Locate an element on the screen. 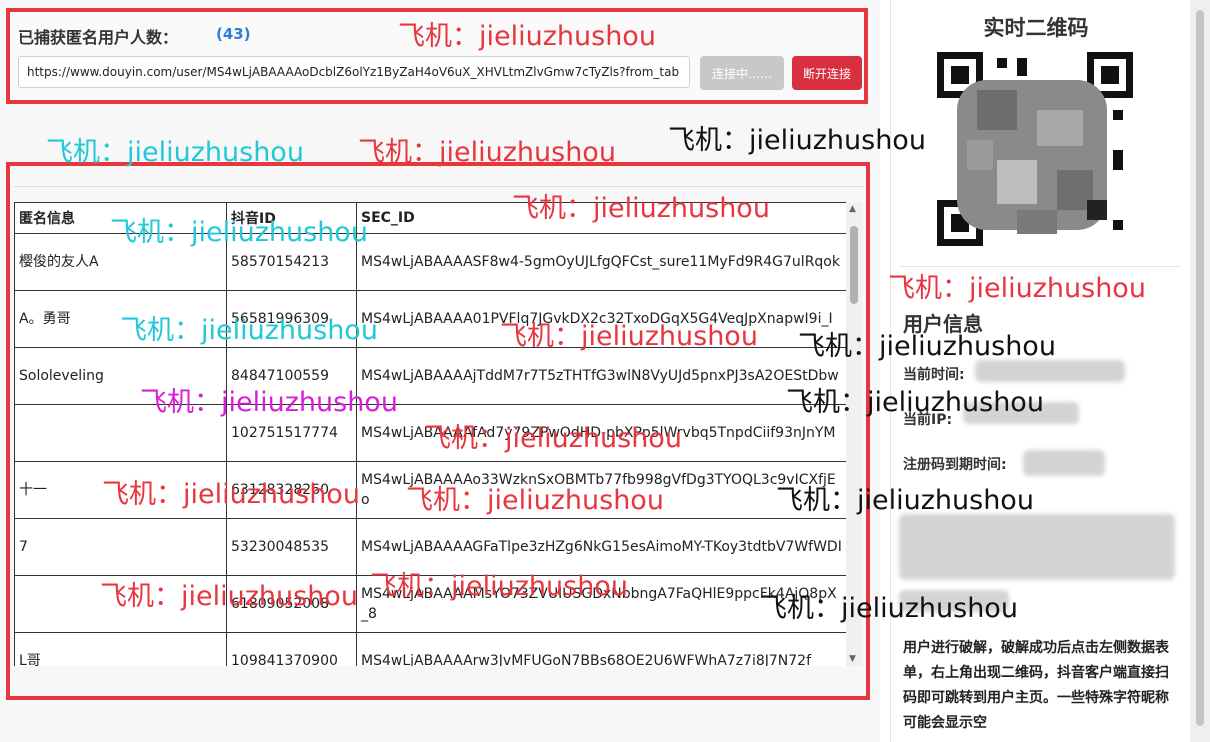  current-ip-label: 当前IP: is located at coordinates (928, 420).